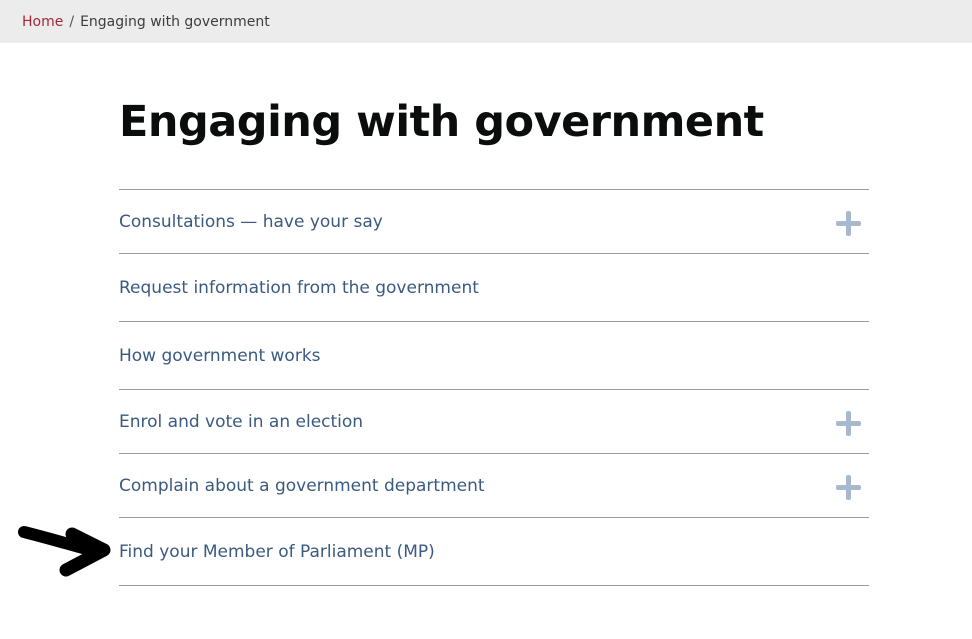  I want to click on list-item-request-information: Request information from the government, so click(494, 288).